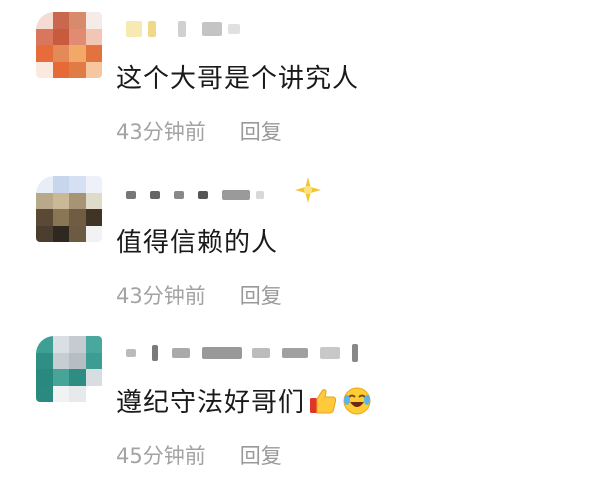 This screenshot has height=486, width=600. What do you see at coordinates (323, 400) in the screenshot?
I see `thumbs-up-icon` at bounding box center [323, 400].